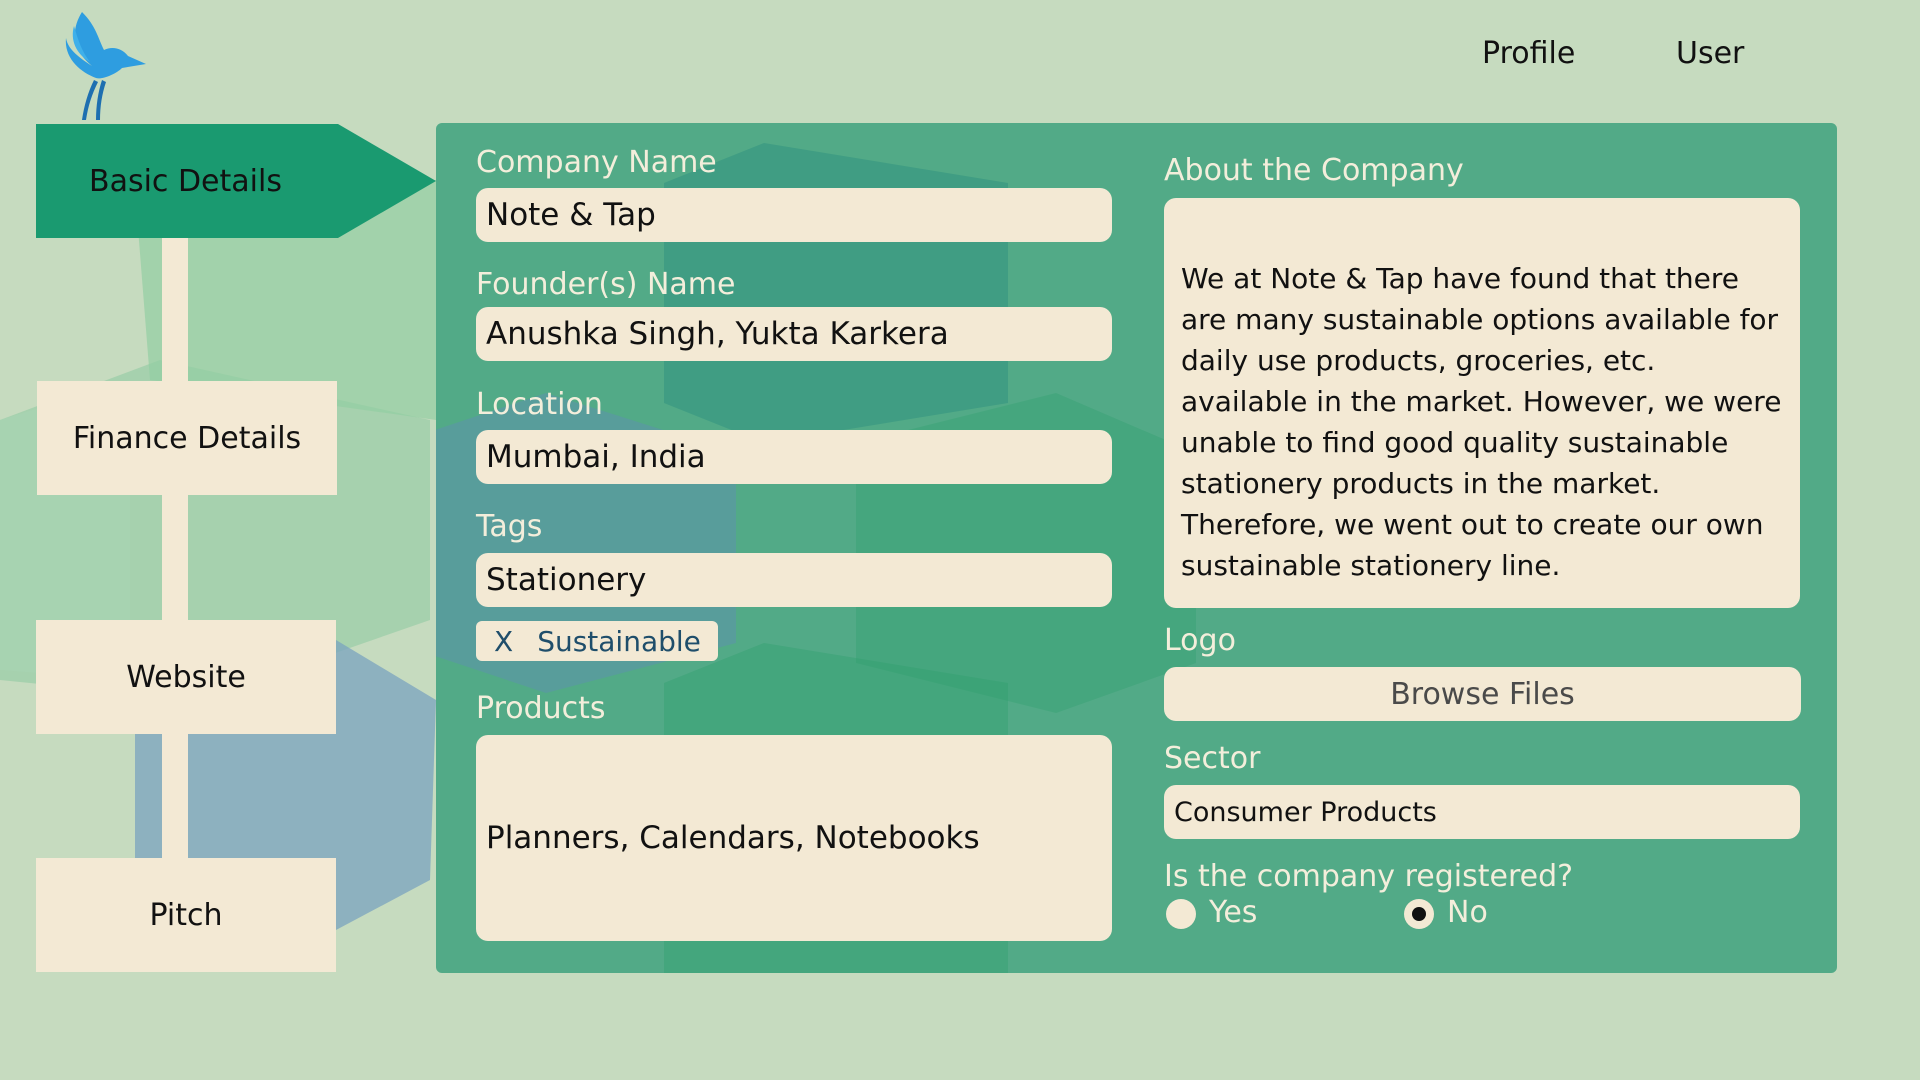 The height and width of the screenshot is (1080, 1920). Describe the element at coordinates (1710, 56) in the screenshot. I see `user-link: User` at that location.